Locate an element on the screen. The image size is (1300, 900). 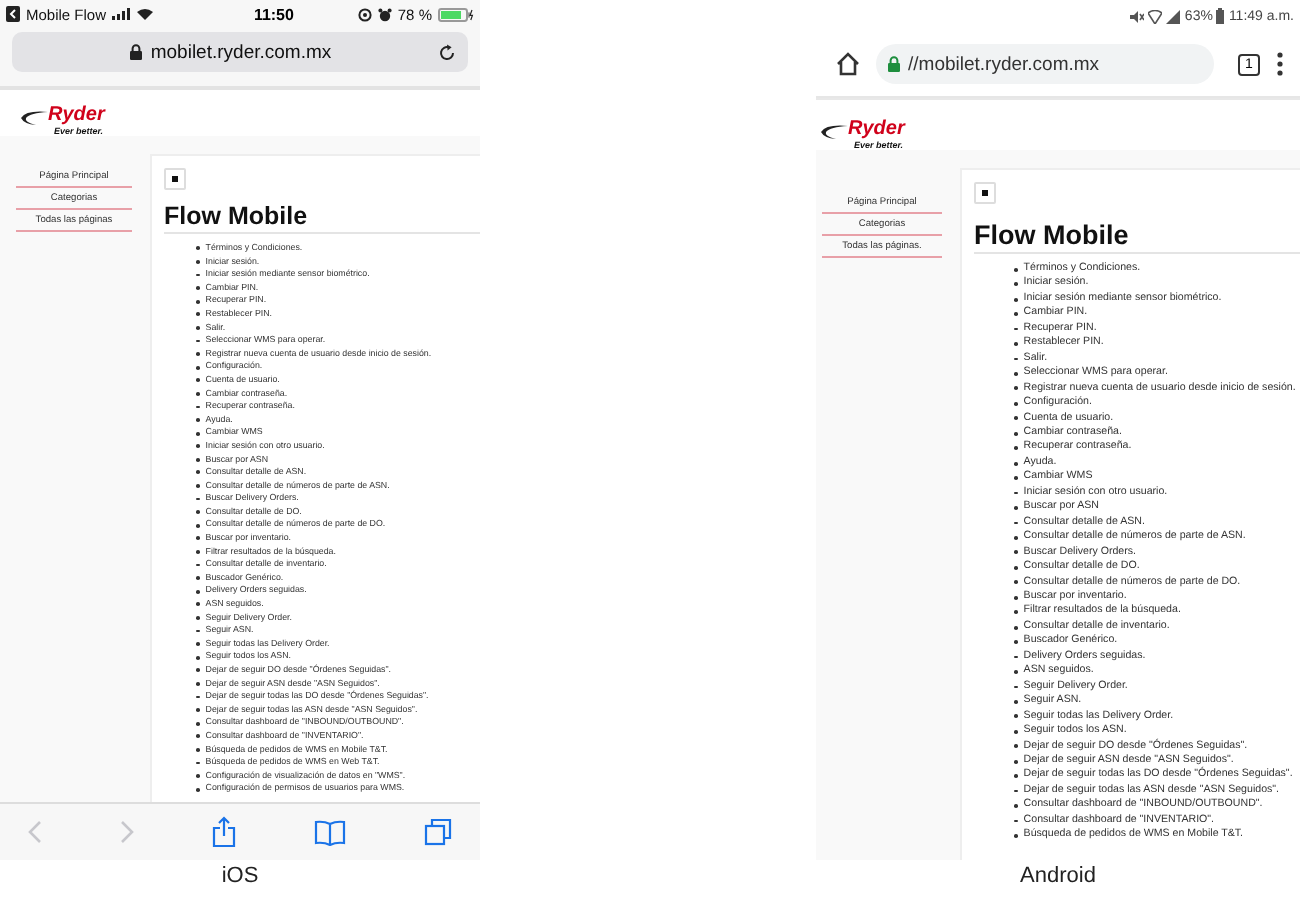
url-text: mobilet.ryder.com.mx is located at coordinates (241, 52).